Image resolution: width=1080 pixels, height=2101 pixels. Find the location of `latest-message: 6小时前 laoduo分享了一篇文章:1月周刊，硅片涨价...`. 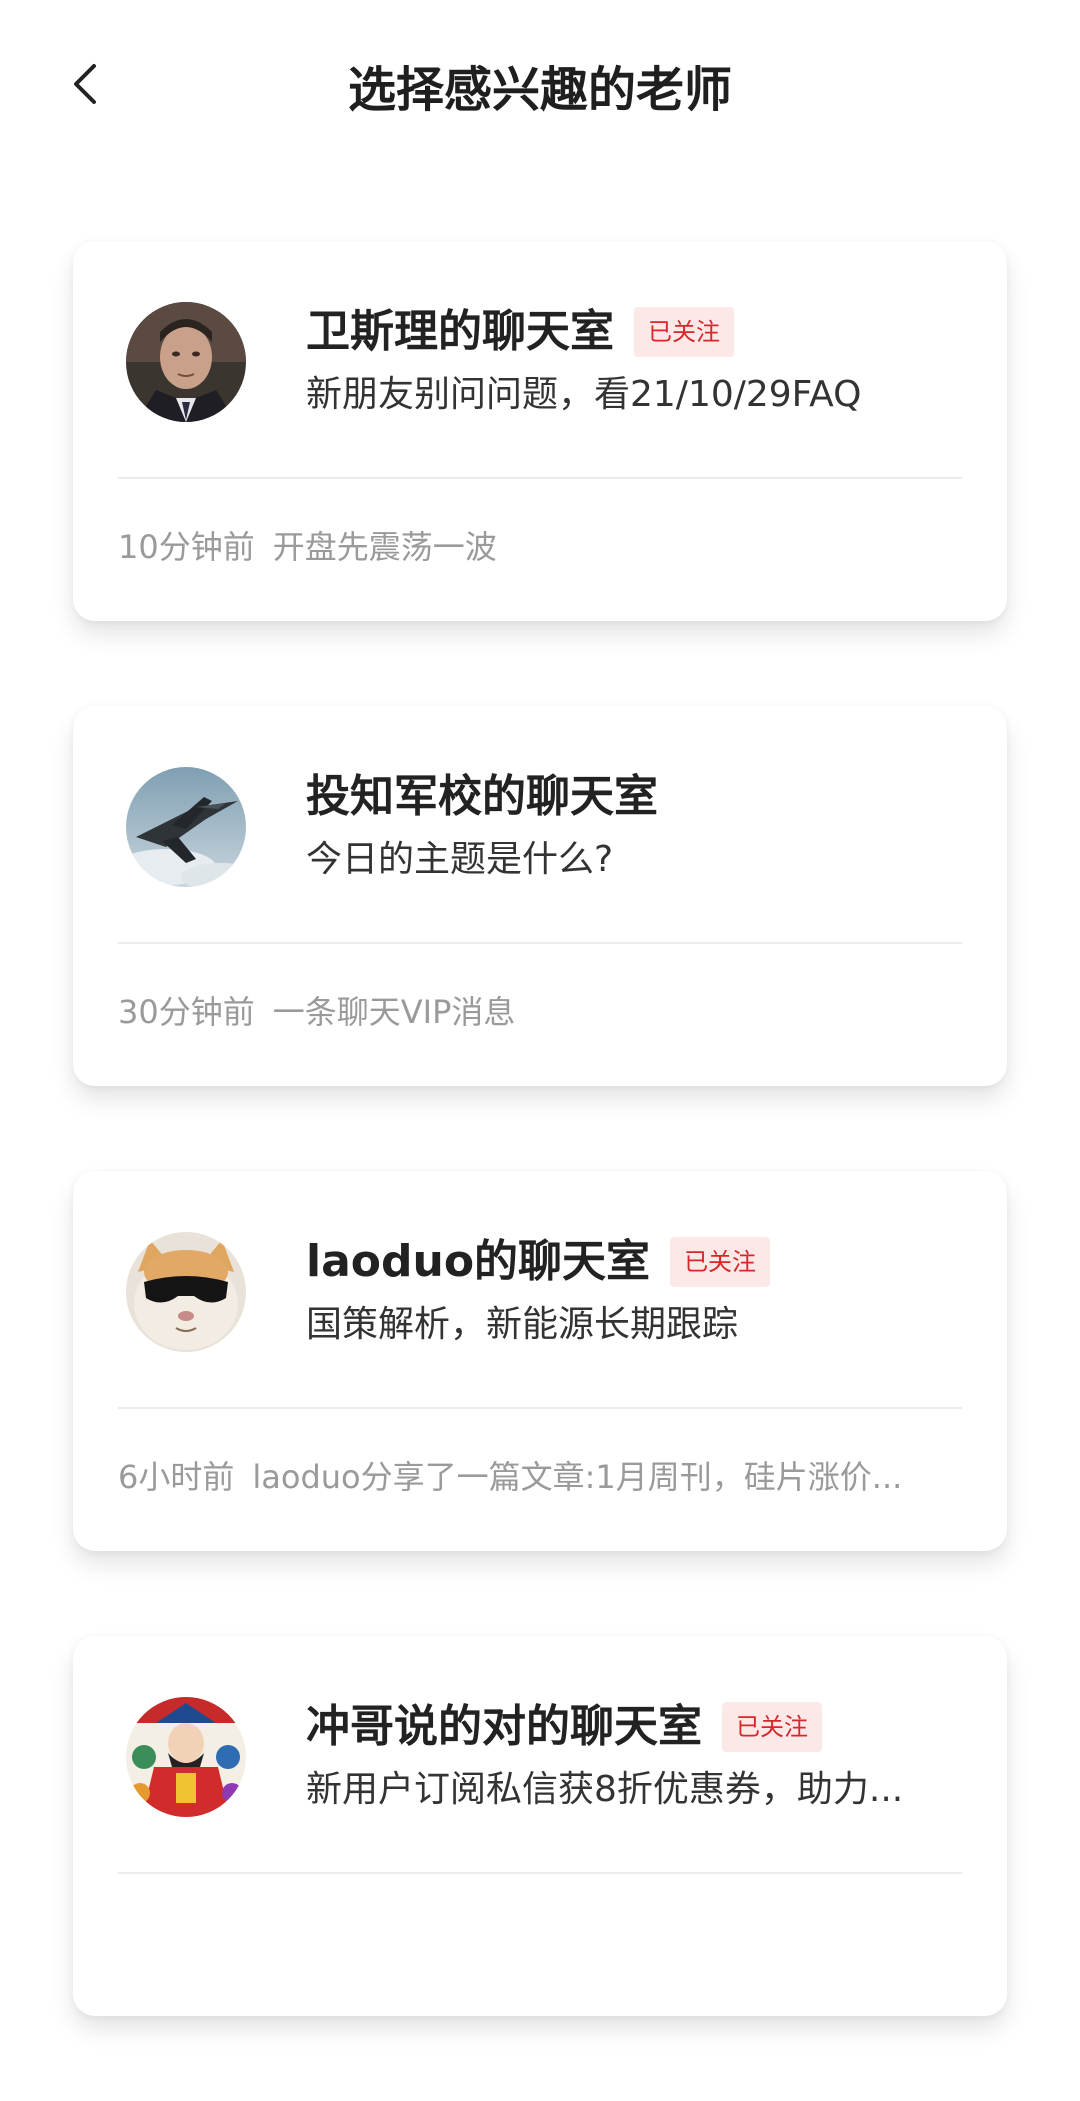

latest-message: 6小时前 laoduo分享了一篇文章:1月周刊，硅片涨价... is located at coordinates (528, 1477).